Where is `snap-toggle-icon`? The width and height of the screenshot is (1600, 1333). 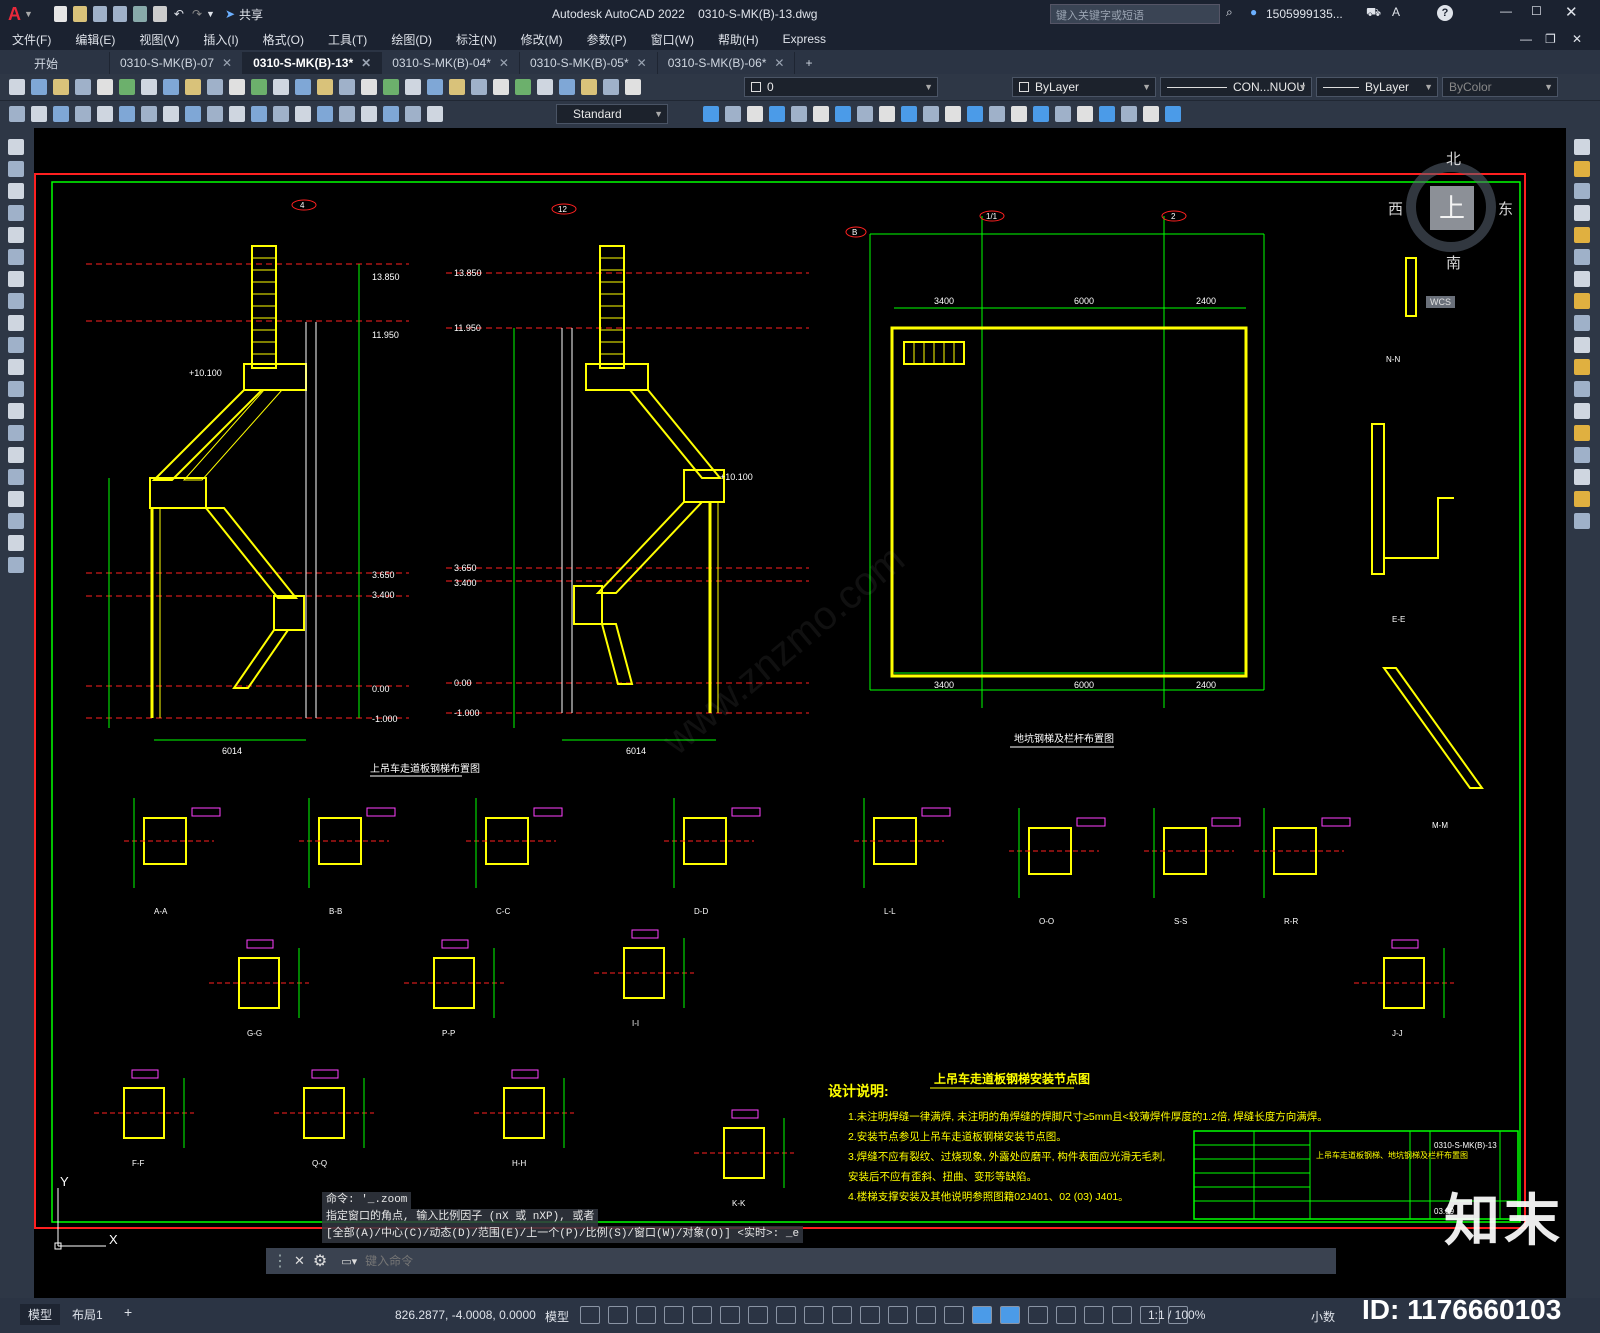
snap-toggle-icon is located at coordinates (618, 1315).